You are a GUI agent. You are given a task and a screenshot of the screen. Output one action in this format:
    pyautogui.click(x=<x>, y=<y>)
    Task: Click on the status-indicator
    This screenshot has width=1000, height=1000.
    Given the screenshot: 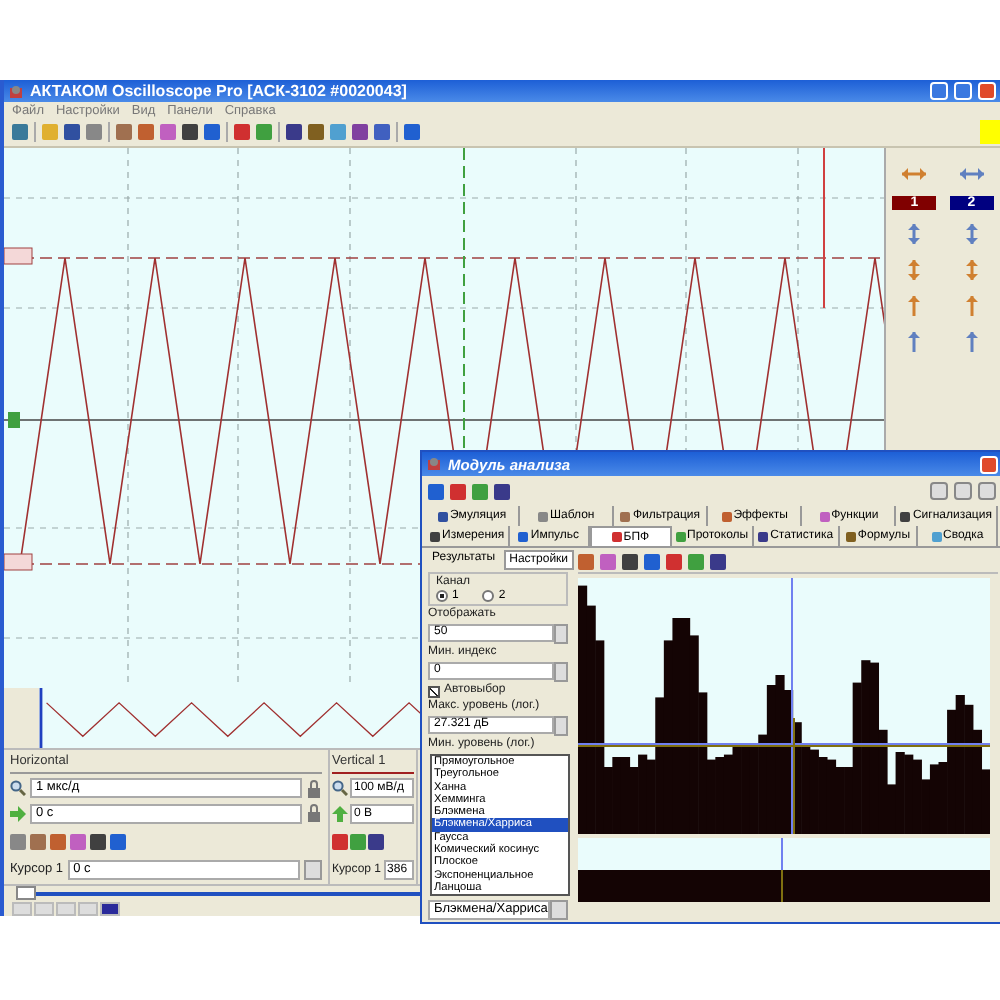 What is the action you would take?
    pyautogui.click(x=990, y=132)
    